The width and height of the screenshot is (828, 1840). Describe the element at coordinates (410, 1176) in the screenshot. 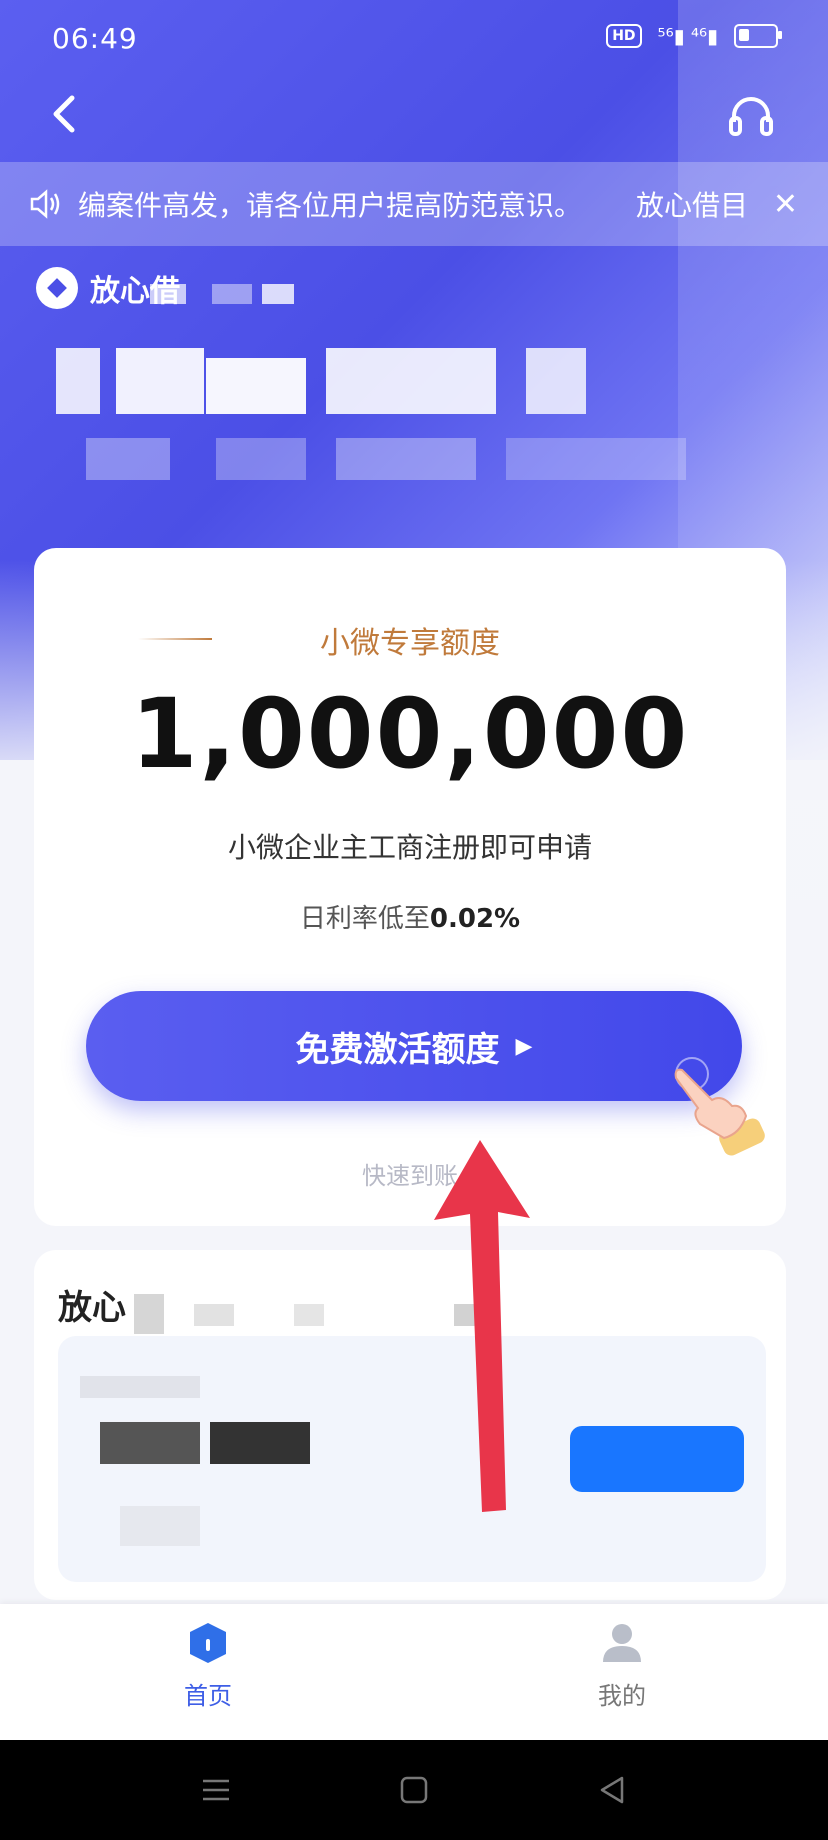

I see `bottom-note: 快速到账` at that location.